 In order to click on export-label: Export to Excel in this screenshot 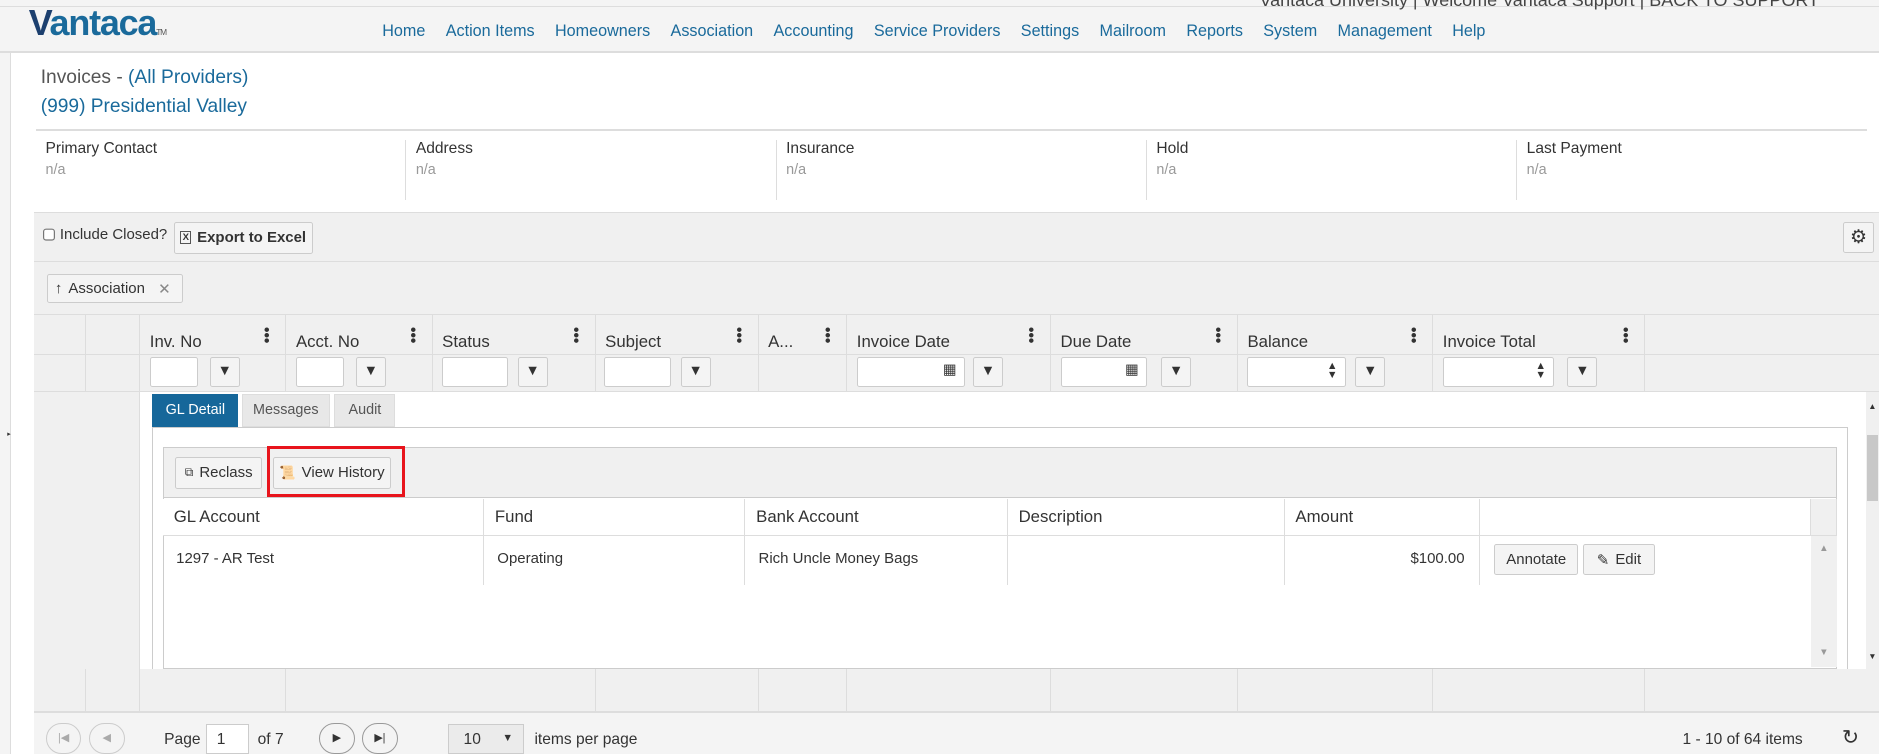, I will do `click(252, 238)`.